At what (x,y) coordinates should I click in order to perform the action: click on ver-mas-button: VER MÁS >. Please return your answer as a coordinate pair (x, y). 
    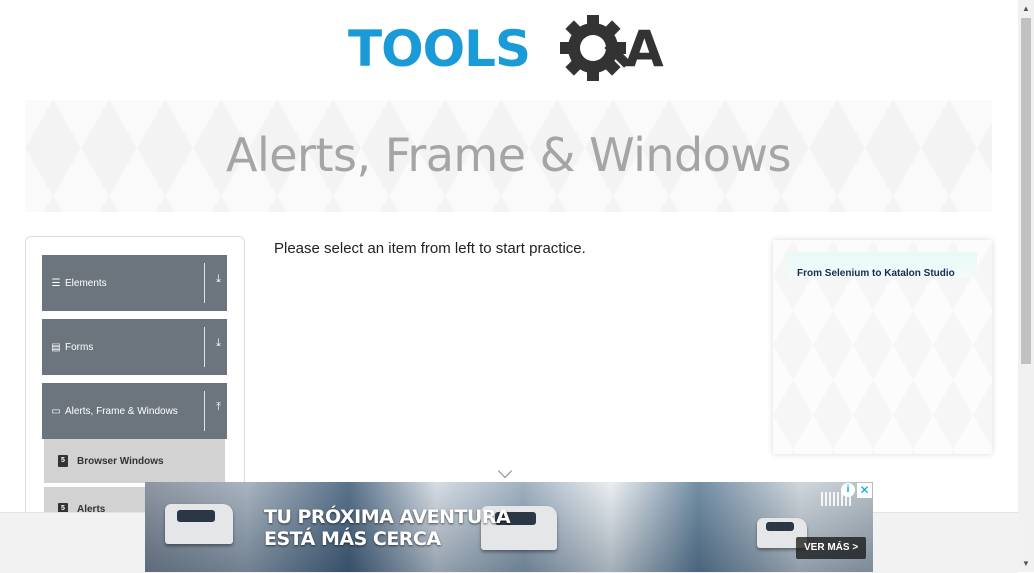
    Looking at the image, I should click on (831, 548).